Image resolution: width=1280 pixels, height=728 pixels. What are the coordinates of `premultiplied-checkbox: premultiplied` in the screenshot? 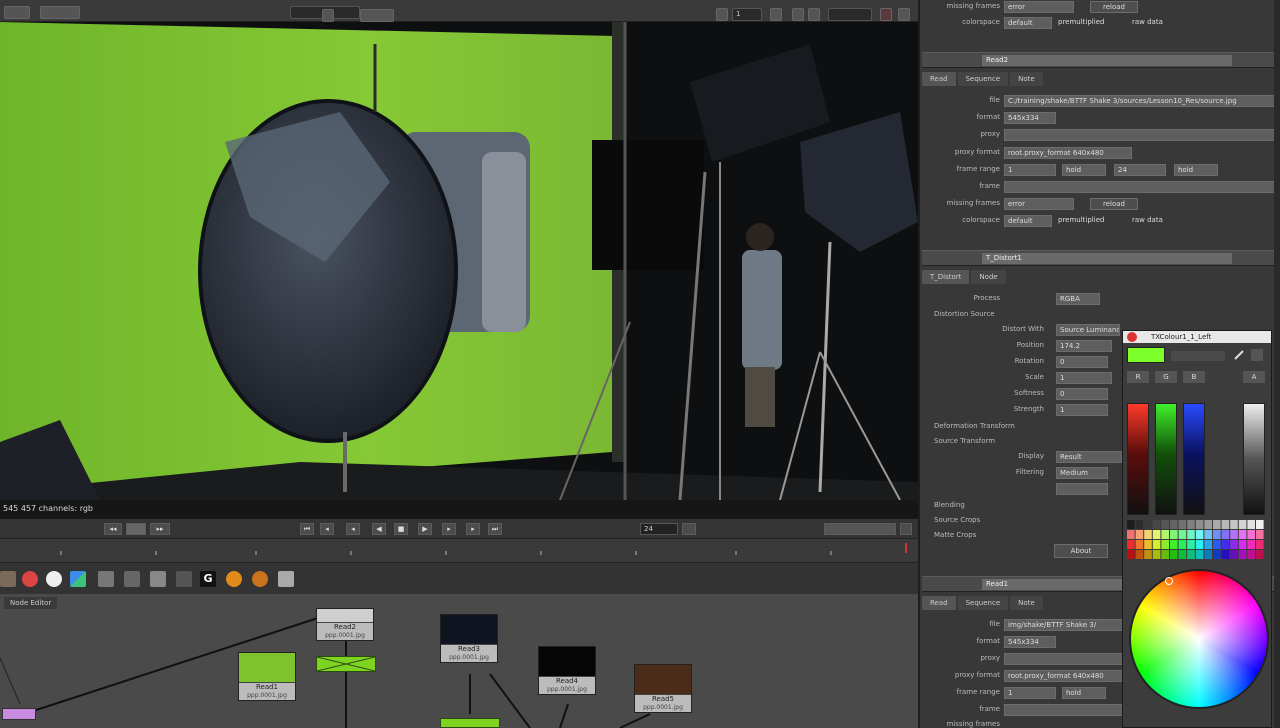 It's located at (1088, 23).